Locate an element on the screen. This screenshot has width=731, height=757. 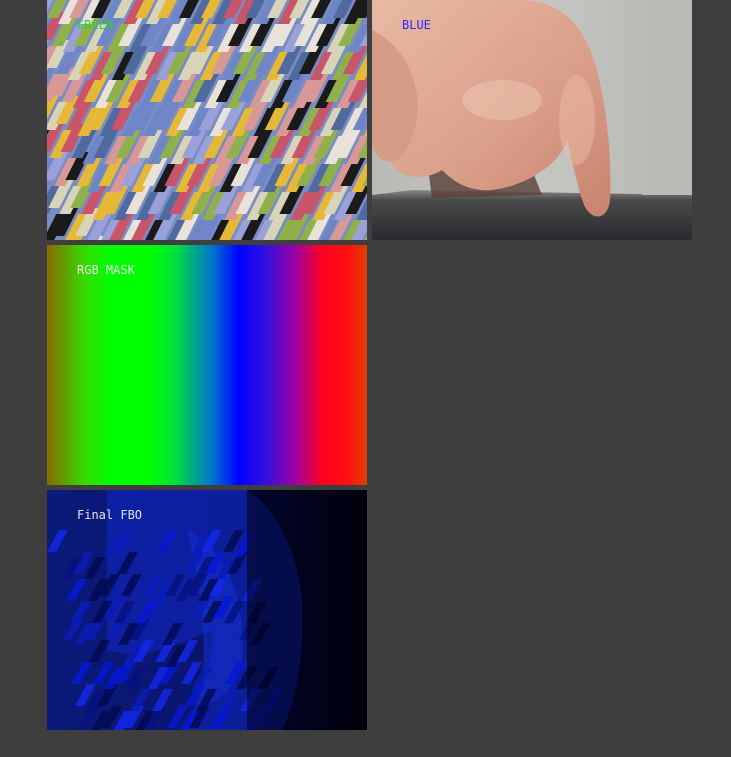
blue-channel-panel: BLUE is located at coordinates (532, 120).